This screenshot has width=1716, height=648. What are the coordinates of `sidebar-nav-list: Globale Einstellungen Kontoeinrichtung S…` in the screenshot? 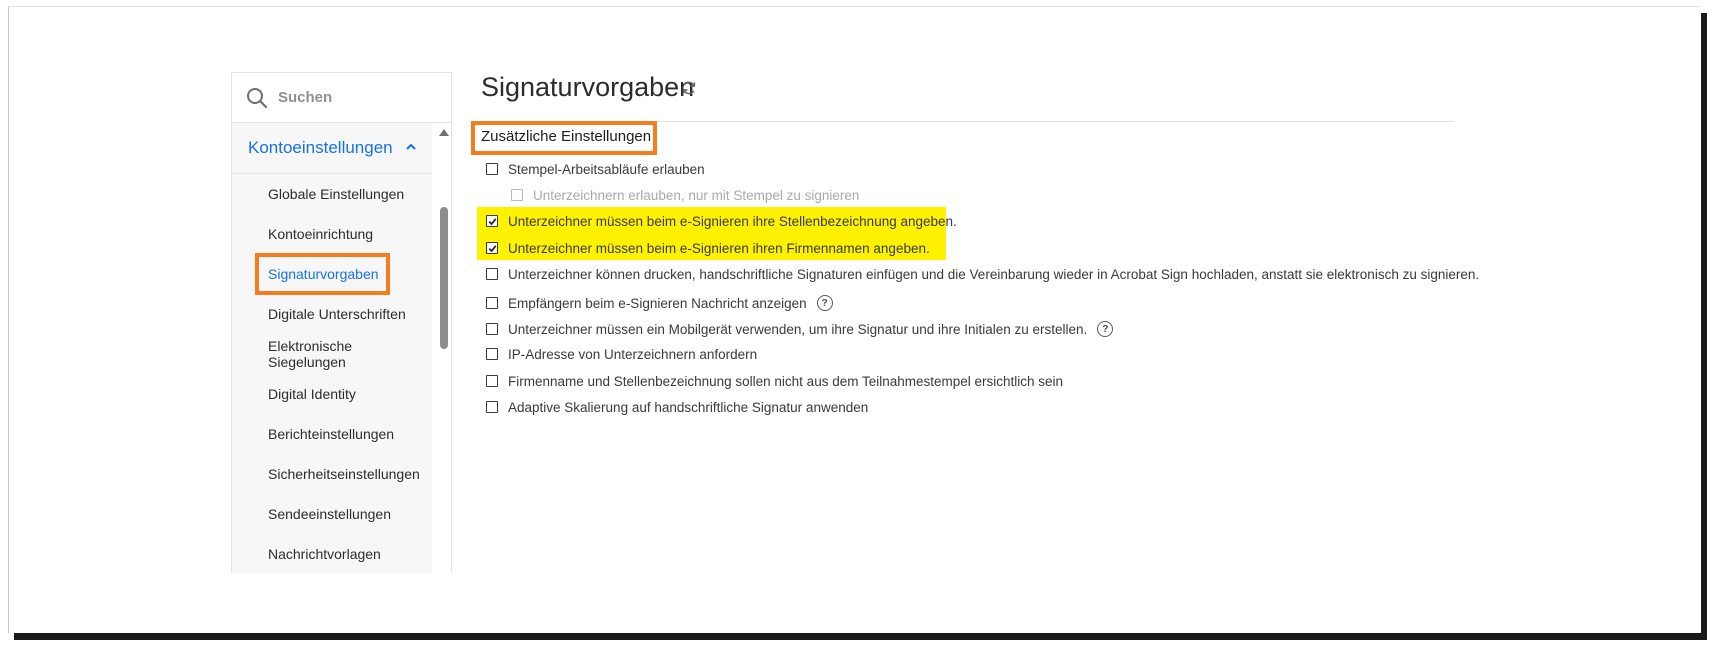 It's located at (332, 373).